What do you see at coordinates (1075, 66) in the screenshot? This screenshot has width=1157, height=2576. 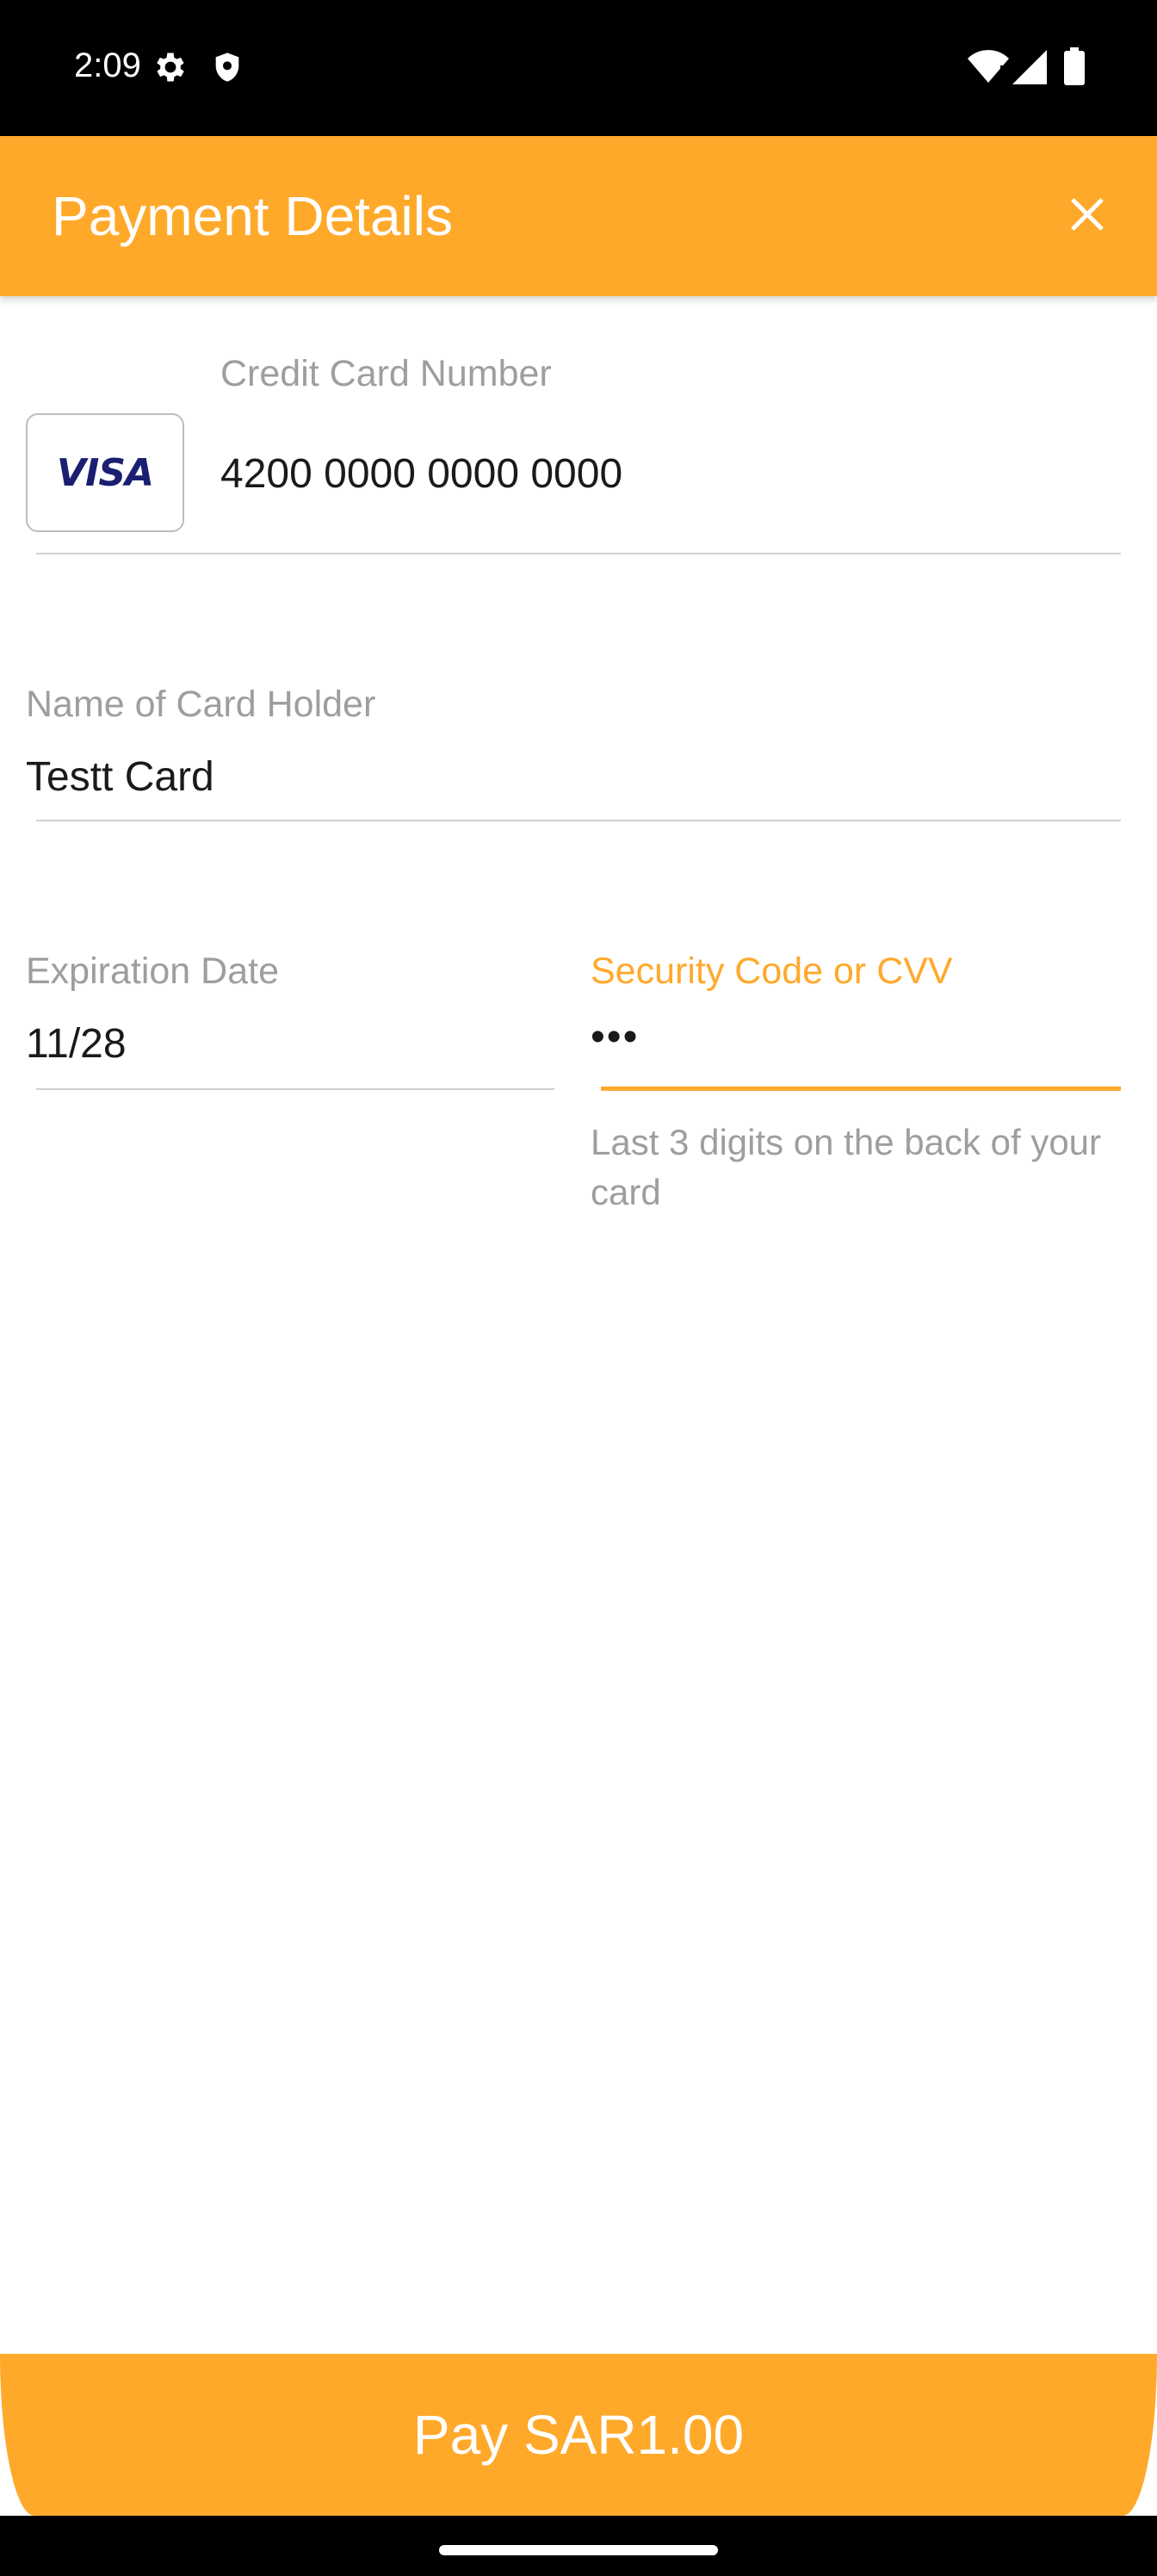 I see `battery-icon` at bounding box center [1075, 66].